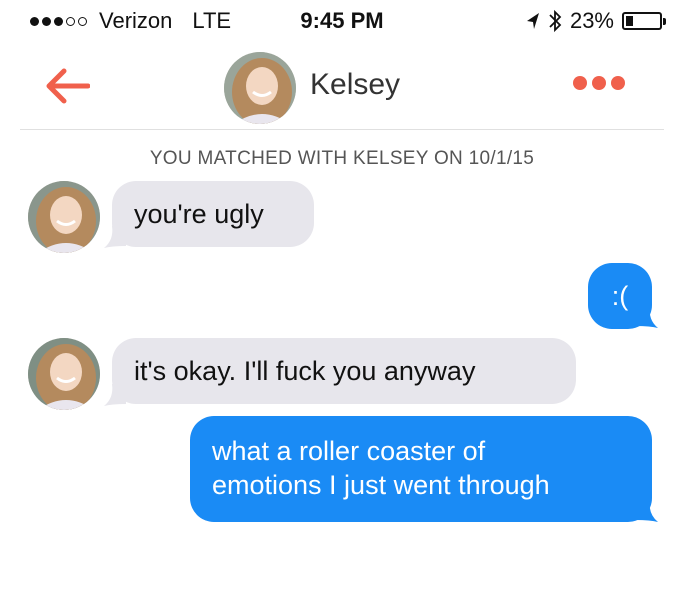 This screenshot has height=592, width=684. Describe the element at coordinates (344, 371) in the screenshot. I see `message-bubble-incoming: it's okay. I'll fuck you anyway` at that location.